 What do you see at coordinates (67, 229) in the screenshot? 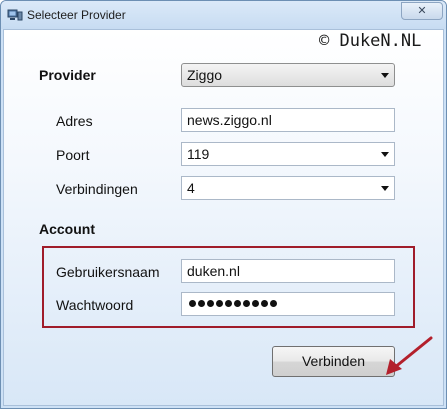
I see `account-heading: Account` at bounding box center [67, 229].